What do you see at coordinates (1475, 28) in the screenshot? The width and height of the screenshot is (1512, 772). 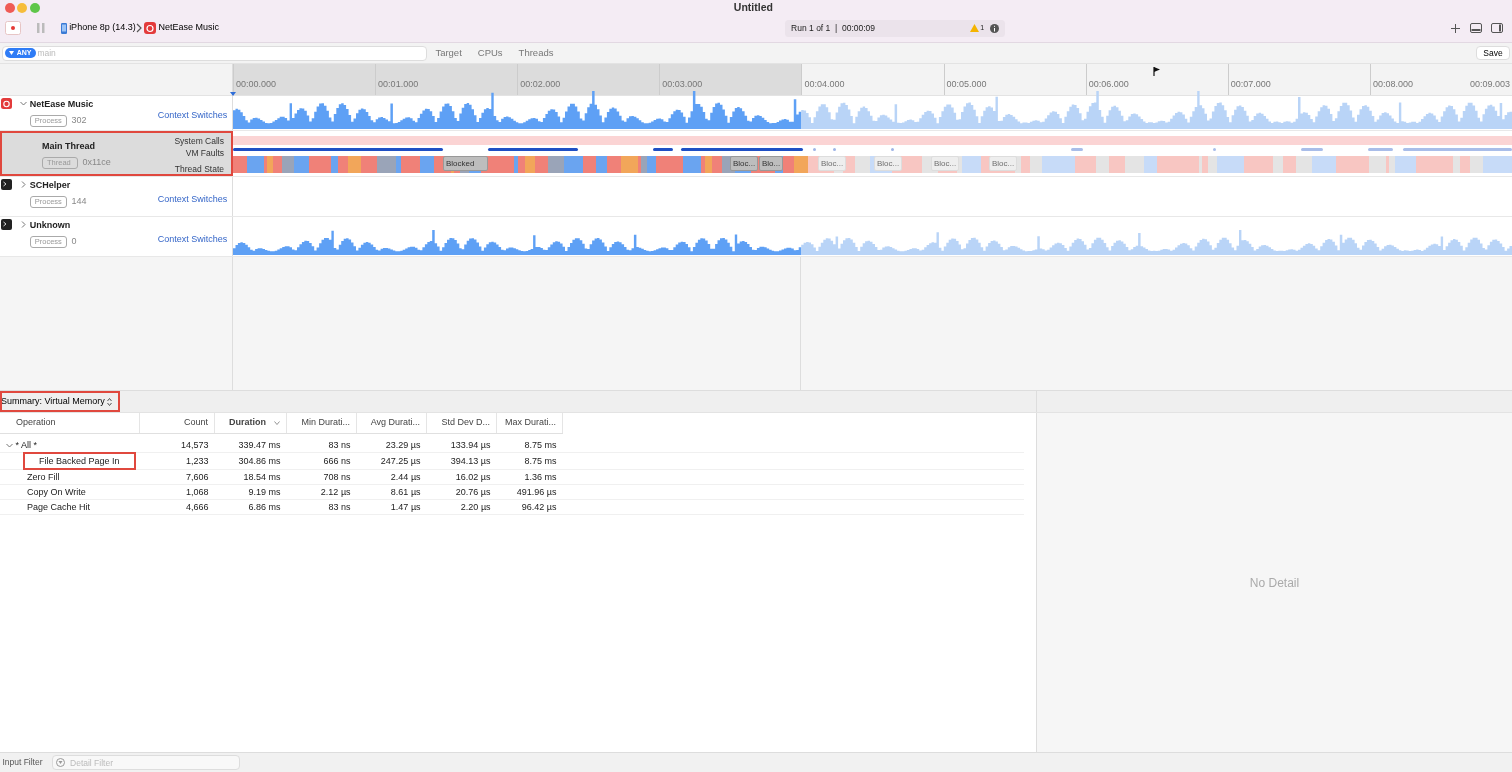 I see `bottom-panel-icon` at bounding box center [1475, 28].